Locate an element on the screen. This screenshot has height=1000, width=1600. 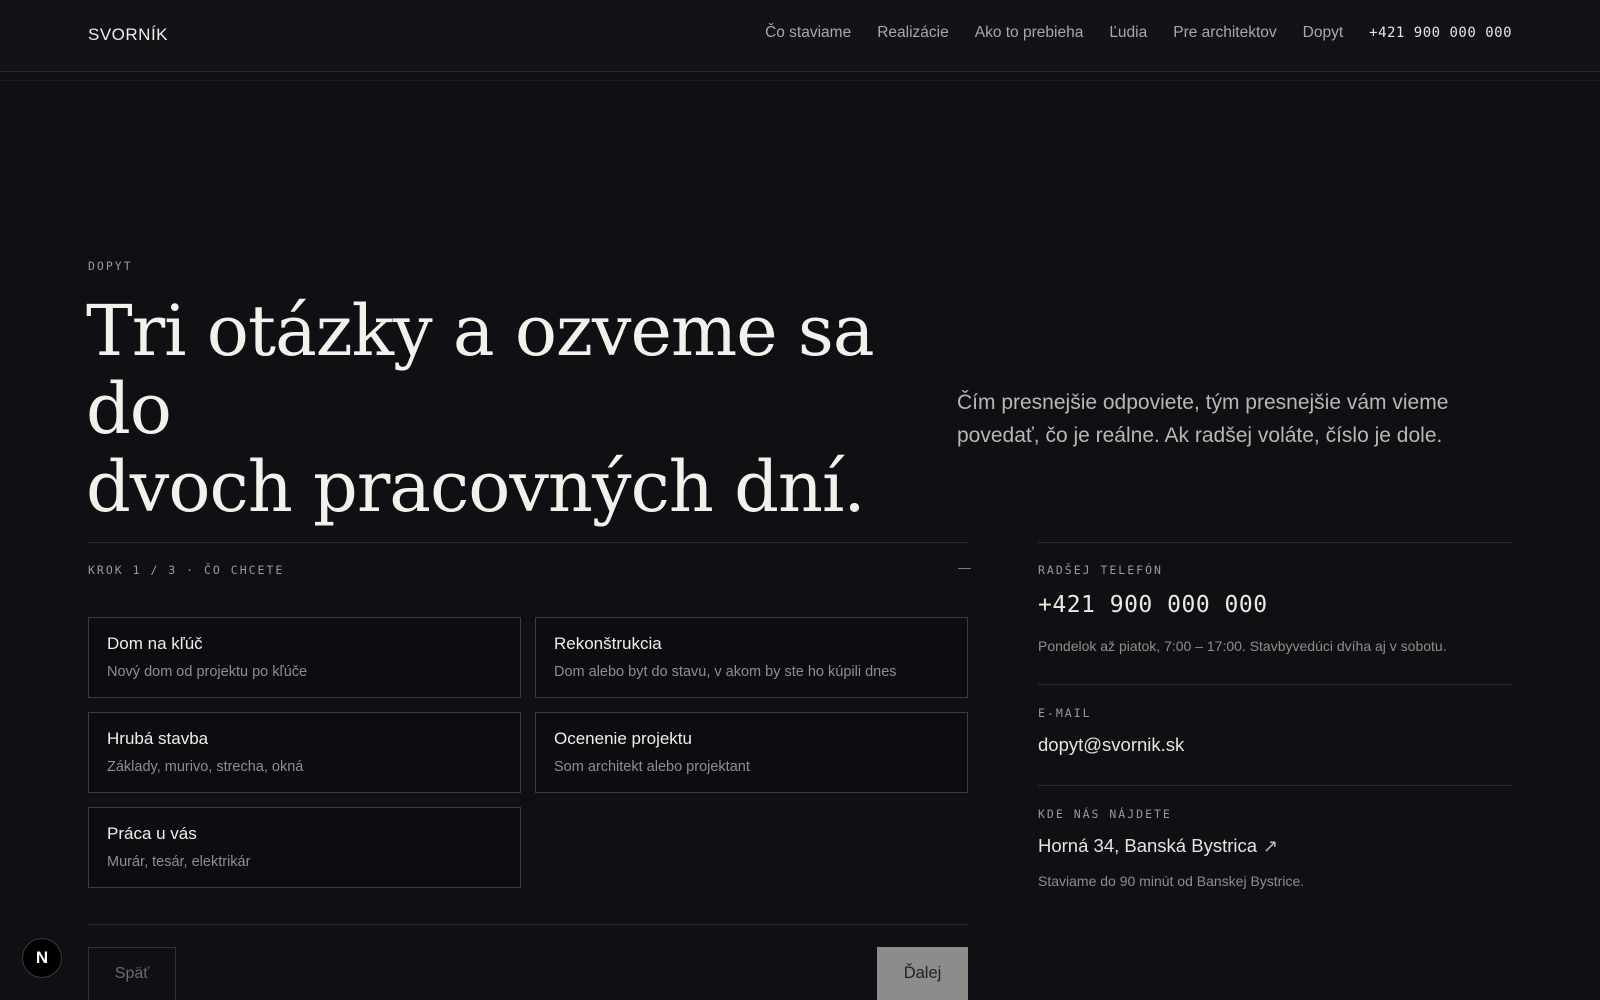
page-title-line-2: dvoch pracovných dní. is located at coordinates (476, 487).